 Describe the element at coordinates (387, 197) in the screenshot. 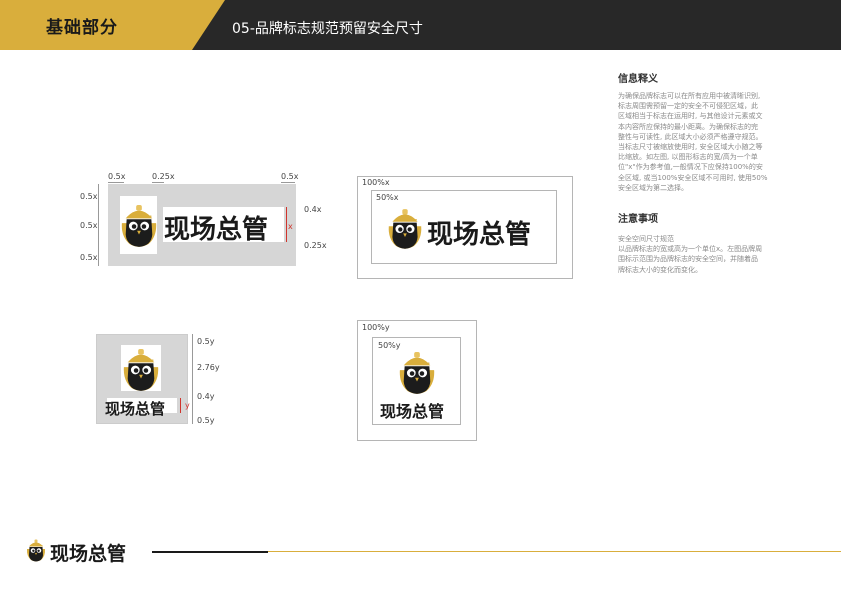

I see `safe-inner-label: 50%x` at that location.